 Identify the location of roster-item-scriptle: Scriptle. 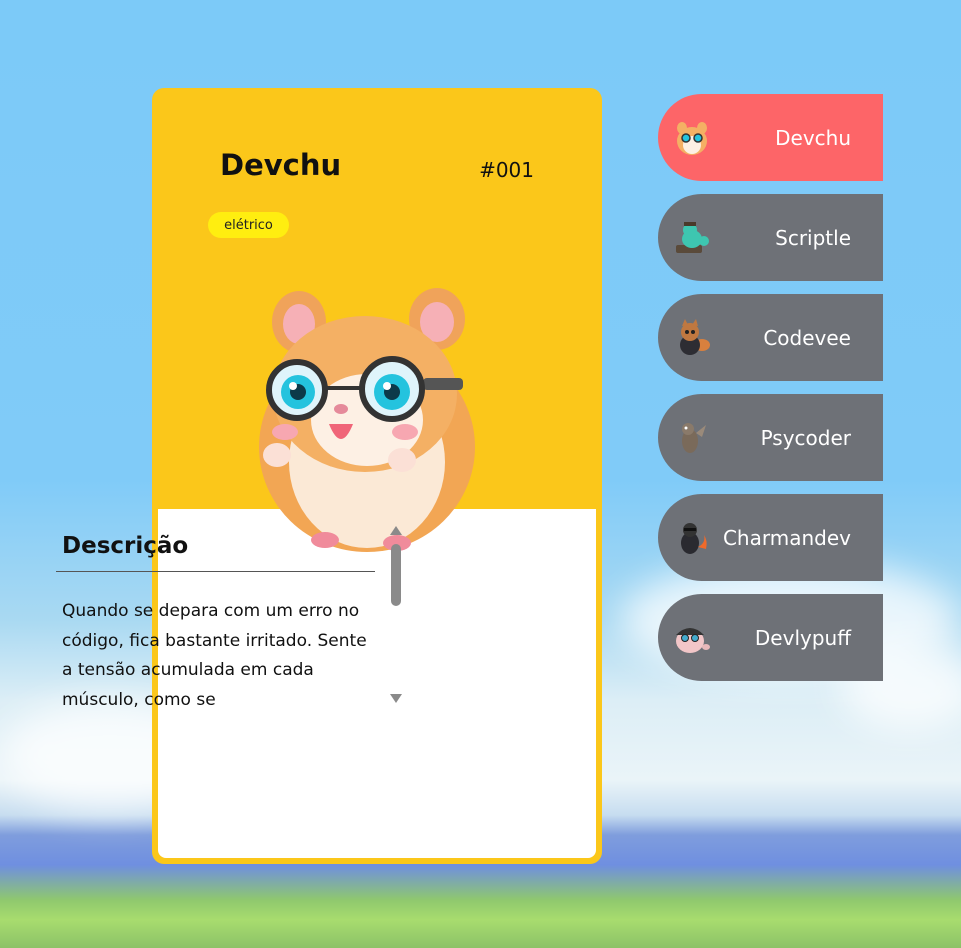
(770, 237).